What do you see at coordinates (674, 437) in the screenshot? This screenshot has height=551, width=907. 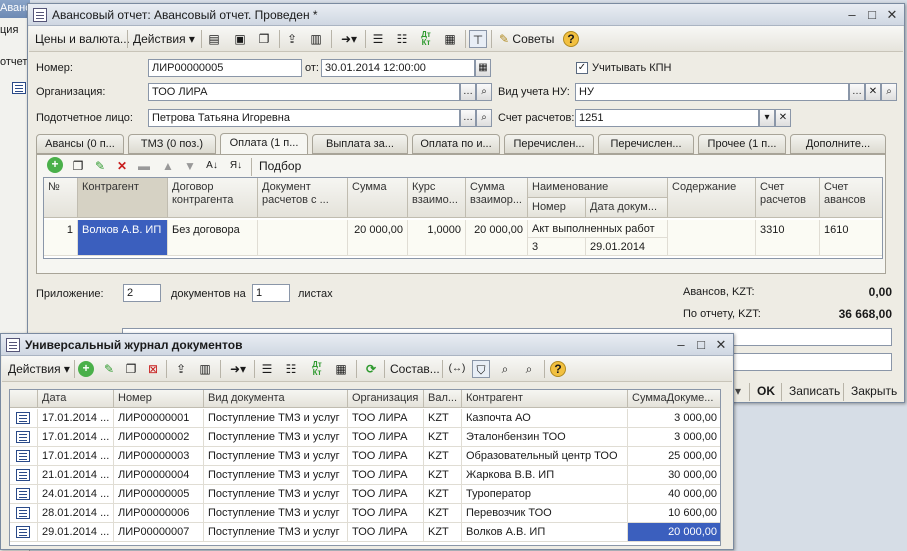 I see `cell-doc-sum: 3 000,00` at bounding box center [674, 437].